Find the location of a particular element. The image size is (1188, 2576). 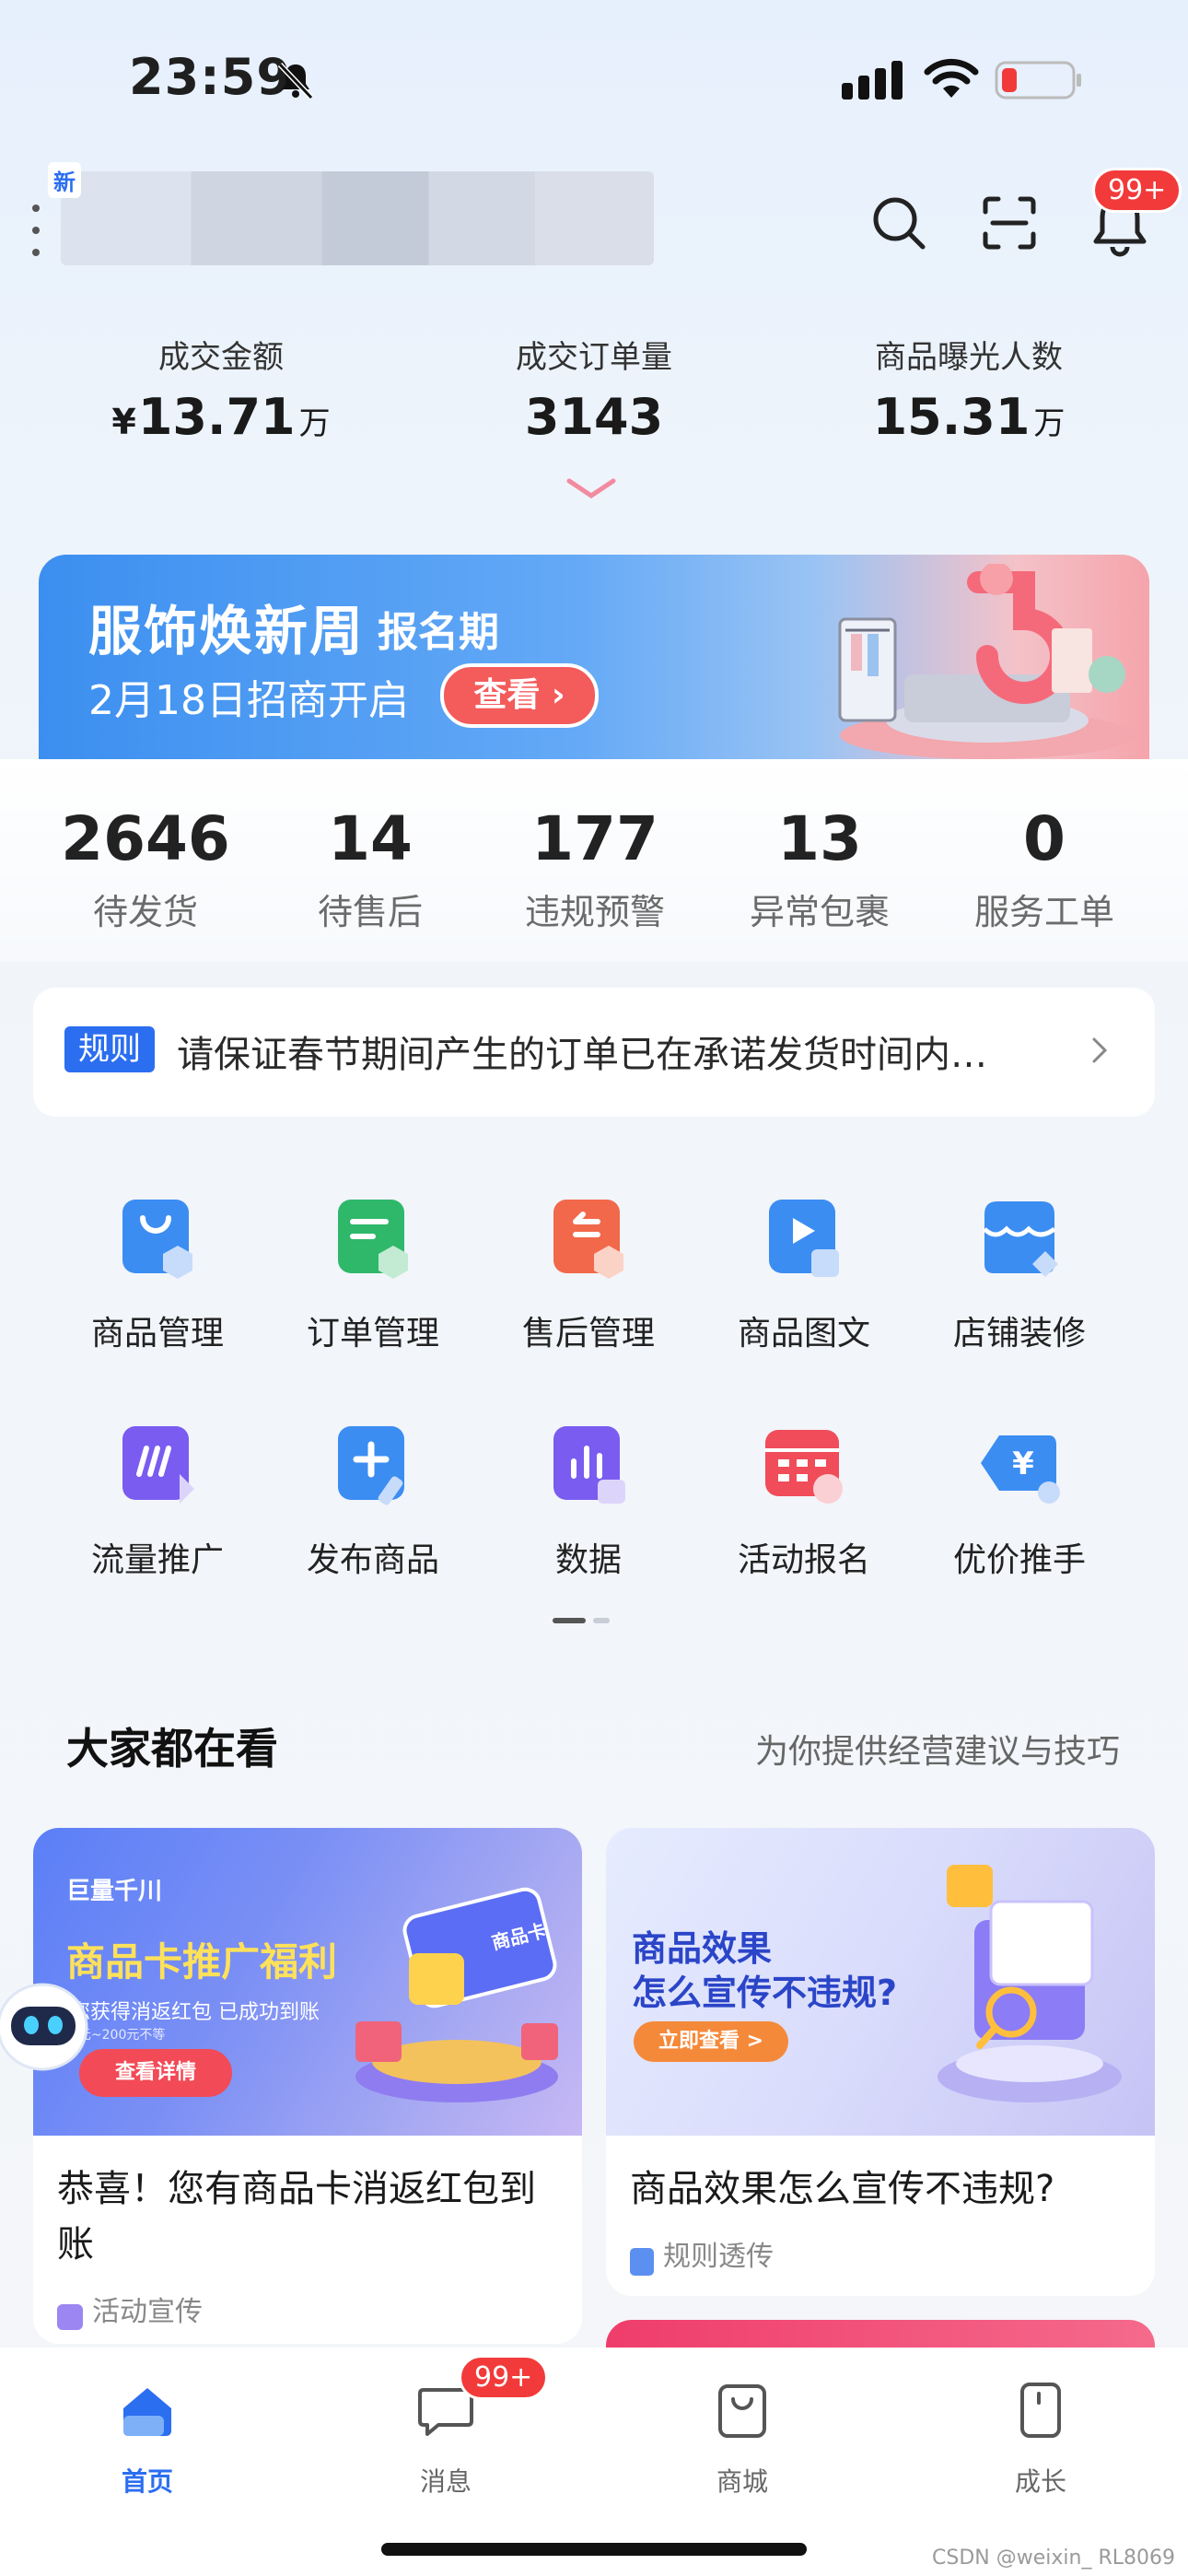

home-icon is located at coordinates (147, 2412).